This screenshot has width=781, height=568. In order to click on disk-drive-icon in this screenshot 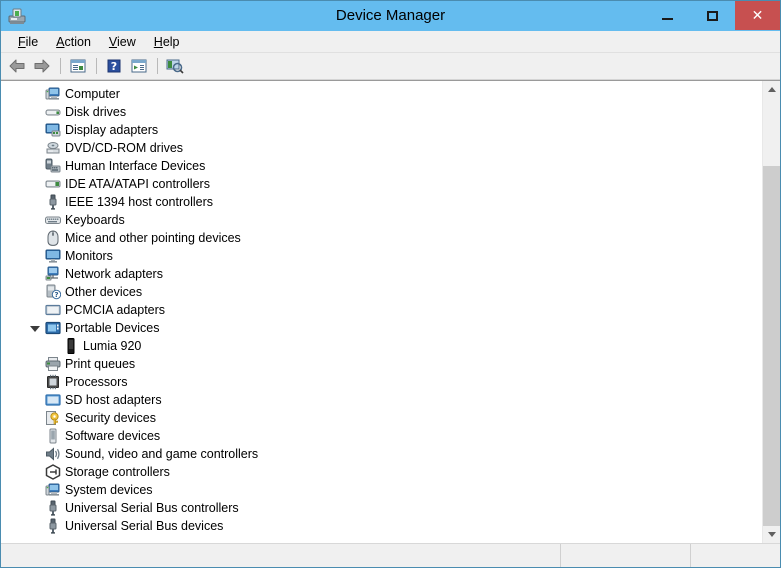, I will do `click(53, 112)`.